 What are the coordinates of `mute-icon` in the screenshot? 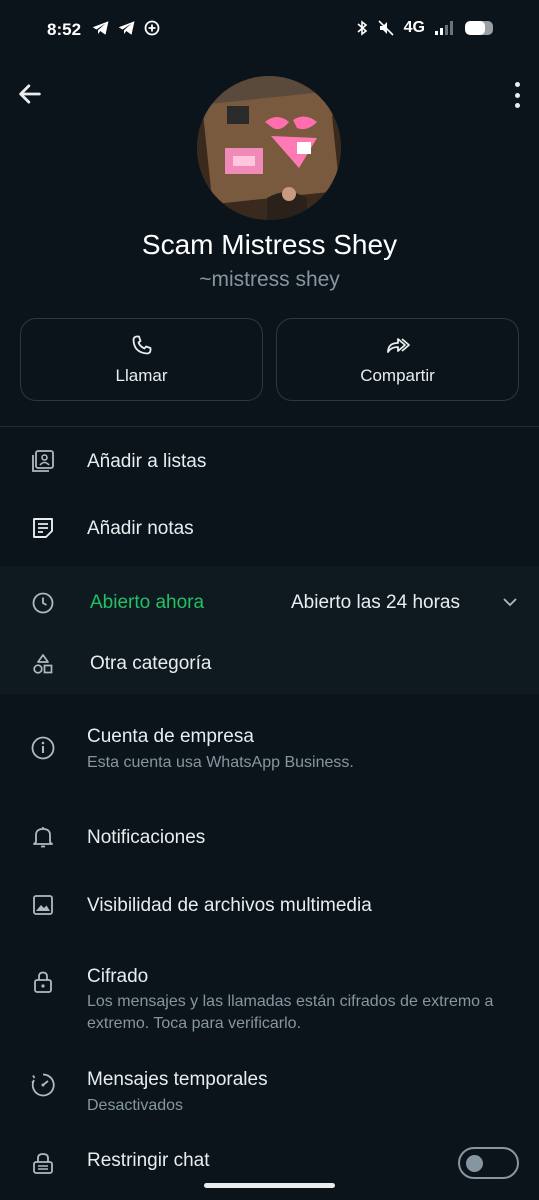 It's located at (386, 28).